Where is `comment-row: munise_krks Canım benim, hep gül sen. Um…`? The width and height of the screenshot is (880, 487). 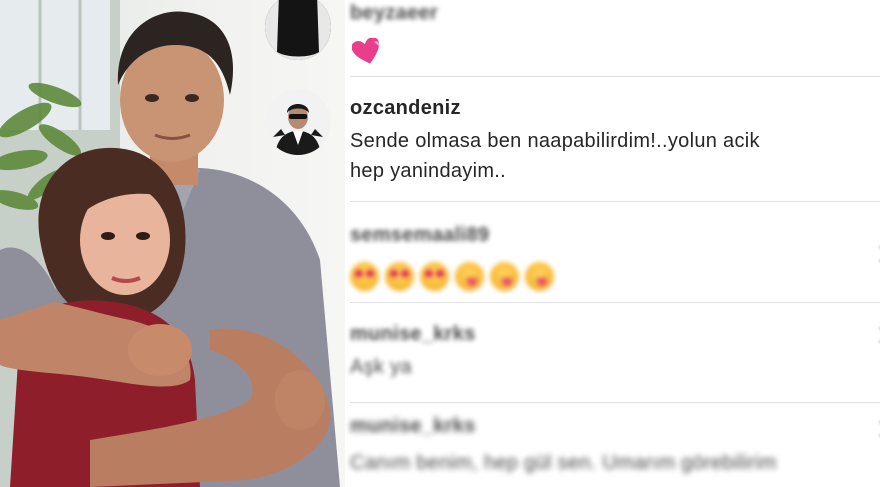 comment-row: munise_krks Canım benim, hep gül sen. Um… is located at coordinates (571, 445).